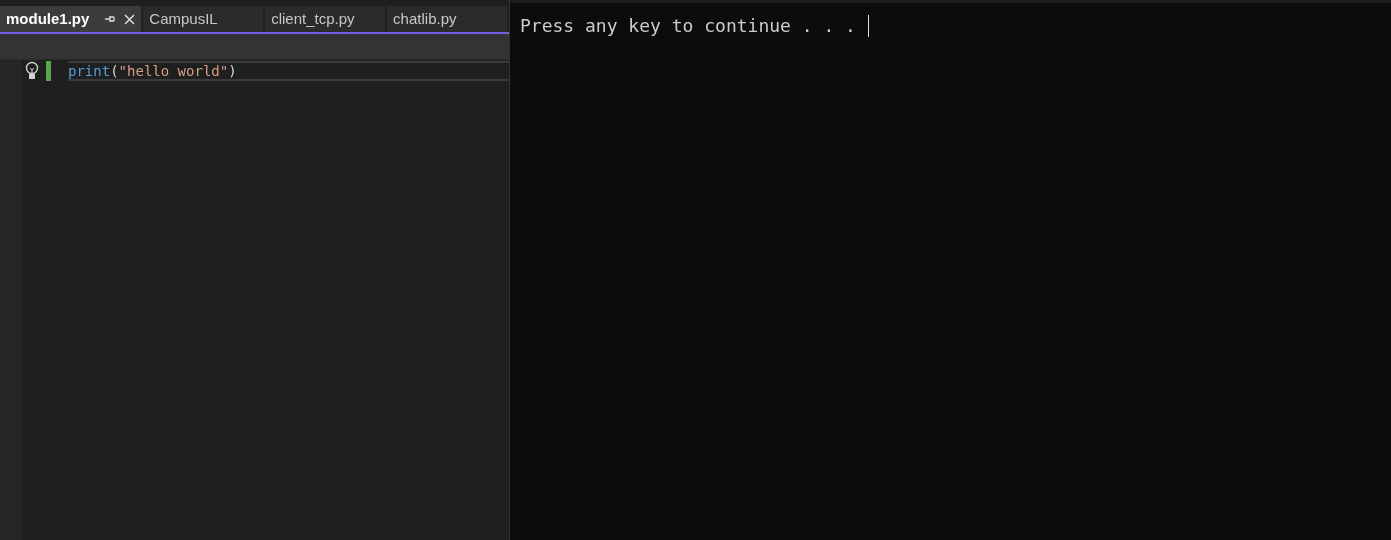 The width and height of the screenshot is (1391, 540). I want to click on close-icon, so click(130, 19).